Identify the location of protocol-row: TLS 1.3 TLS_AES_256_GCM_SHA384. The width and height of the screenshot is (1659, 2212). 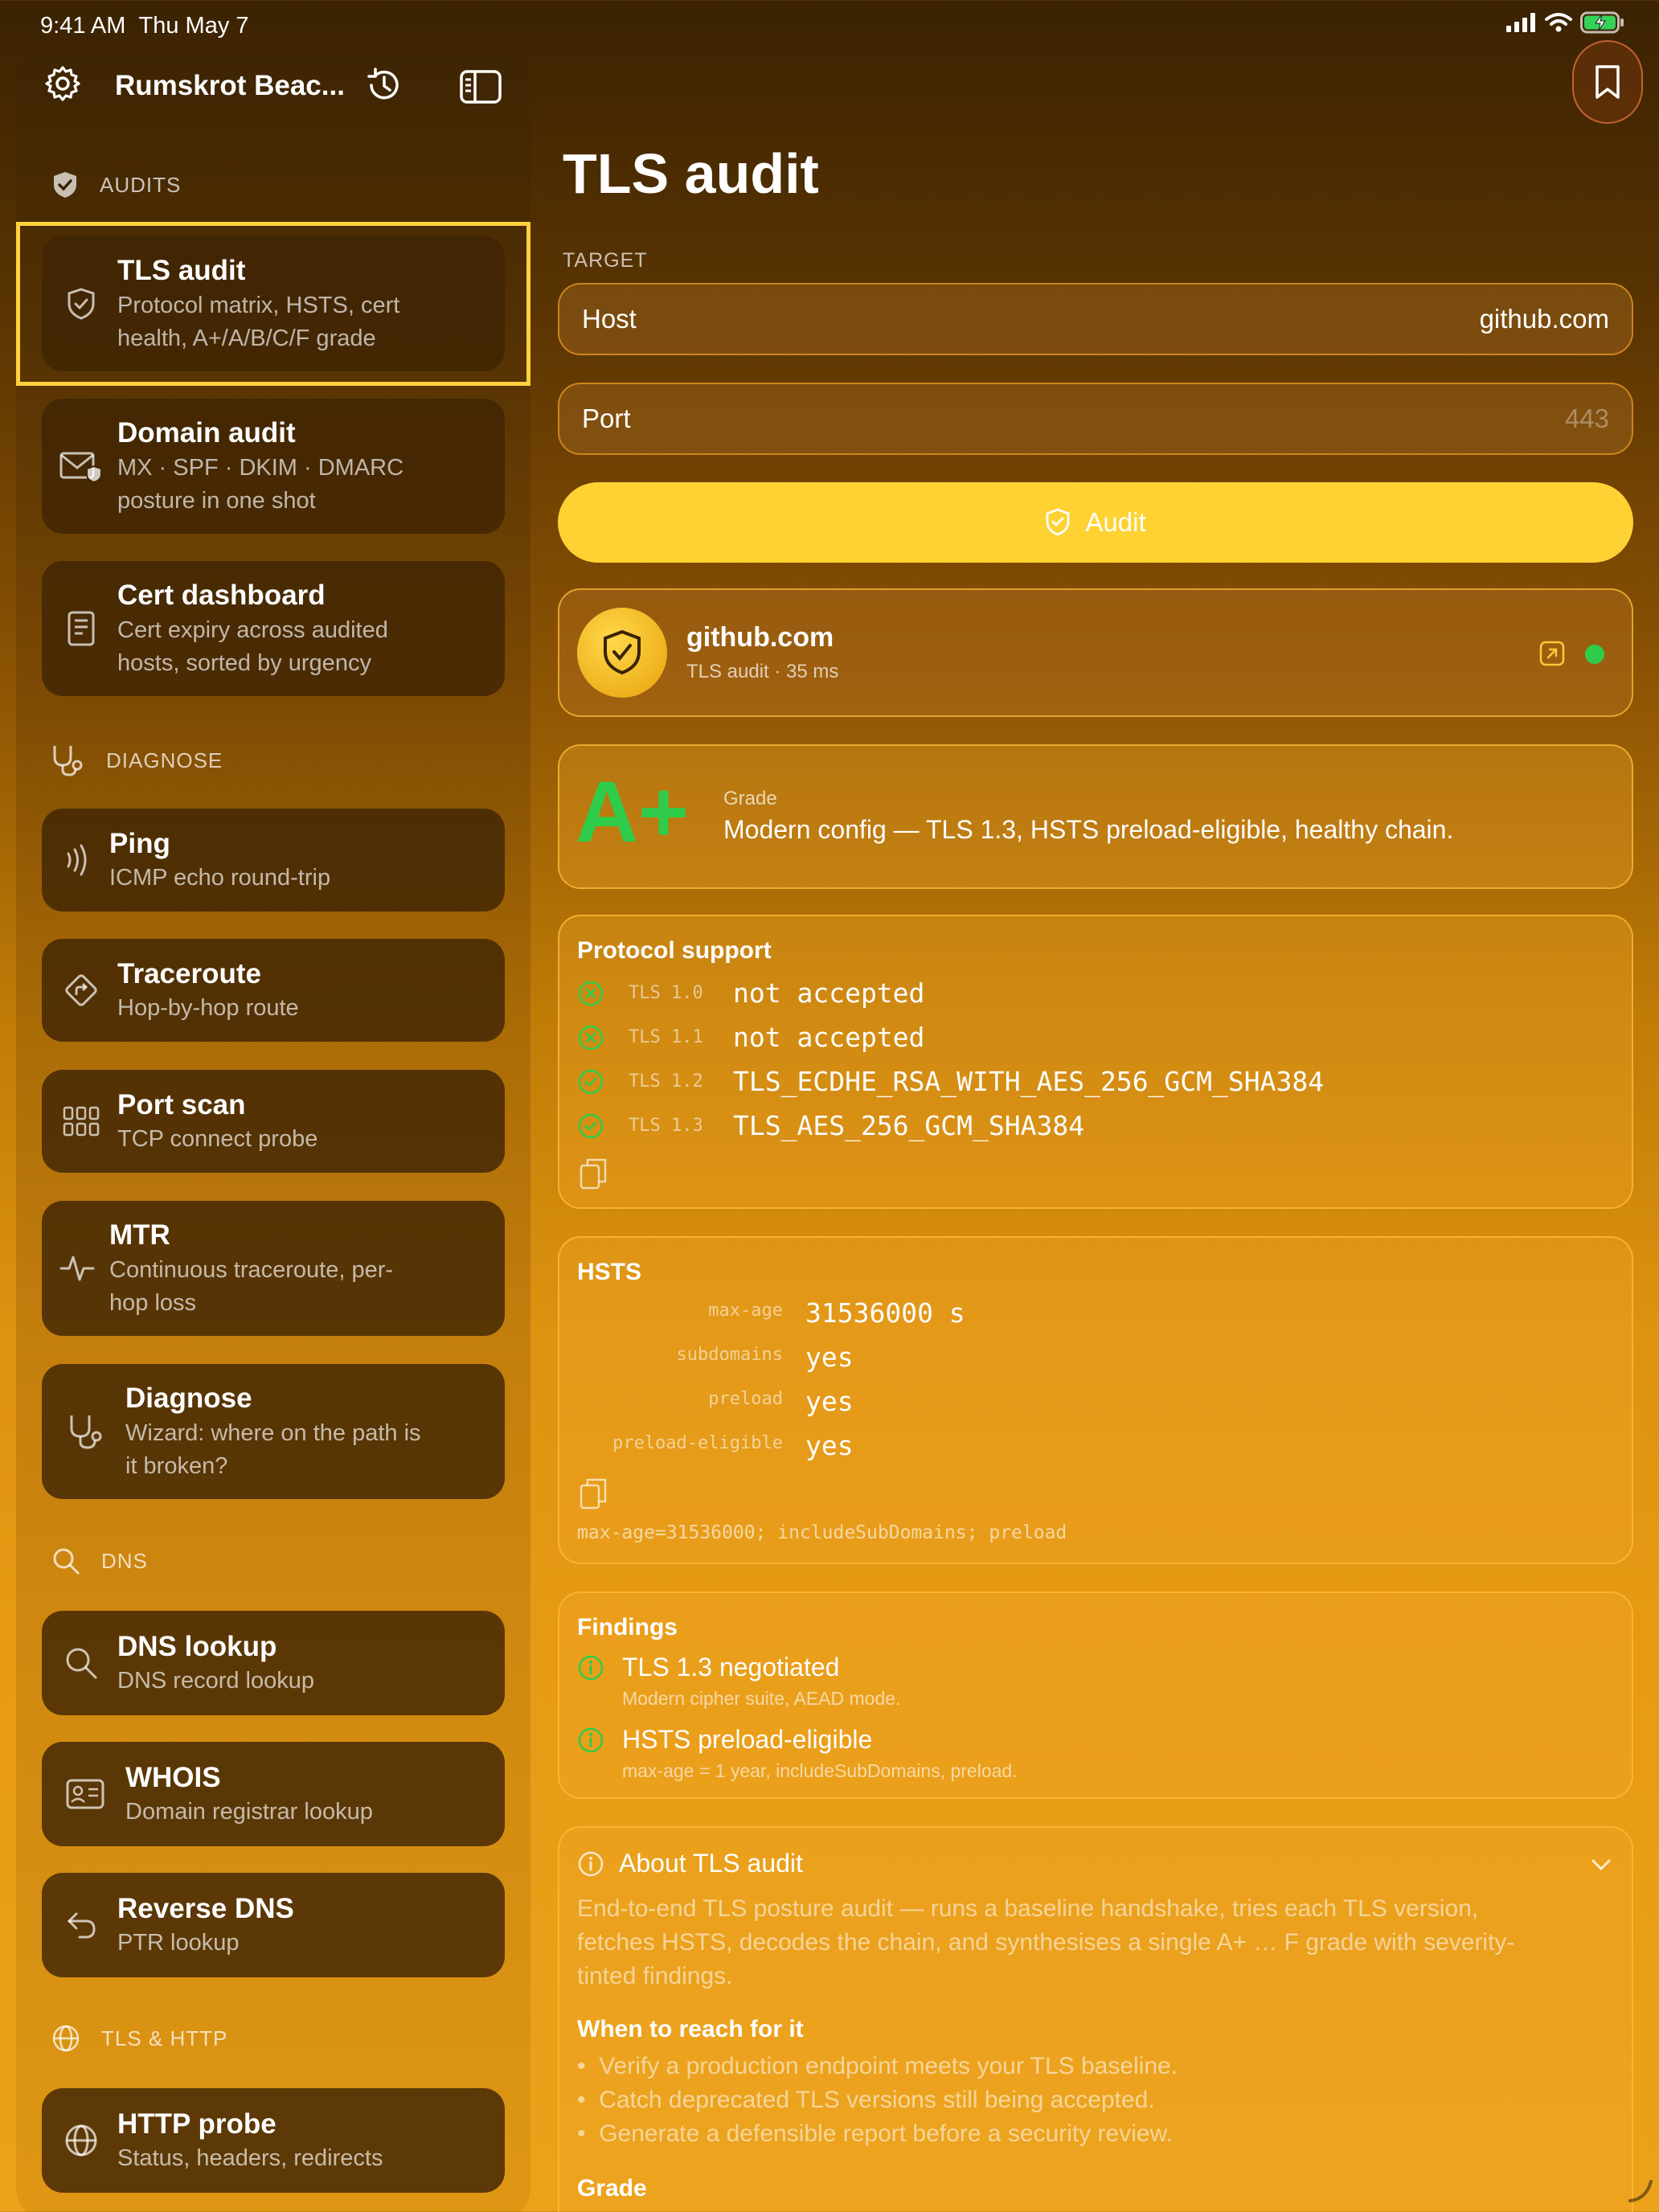
(830, 1125).